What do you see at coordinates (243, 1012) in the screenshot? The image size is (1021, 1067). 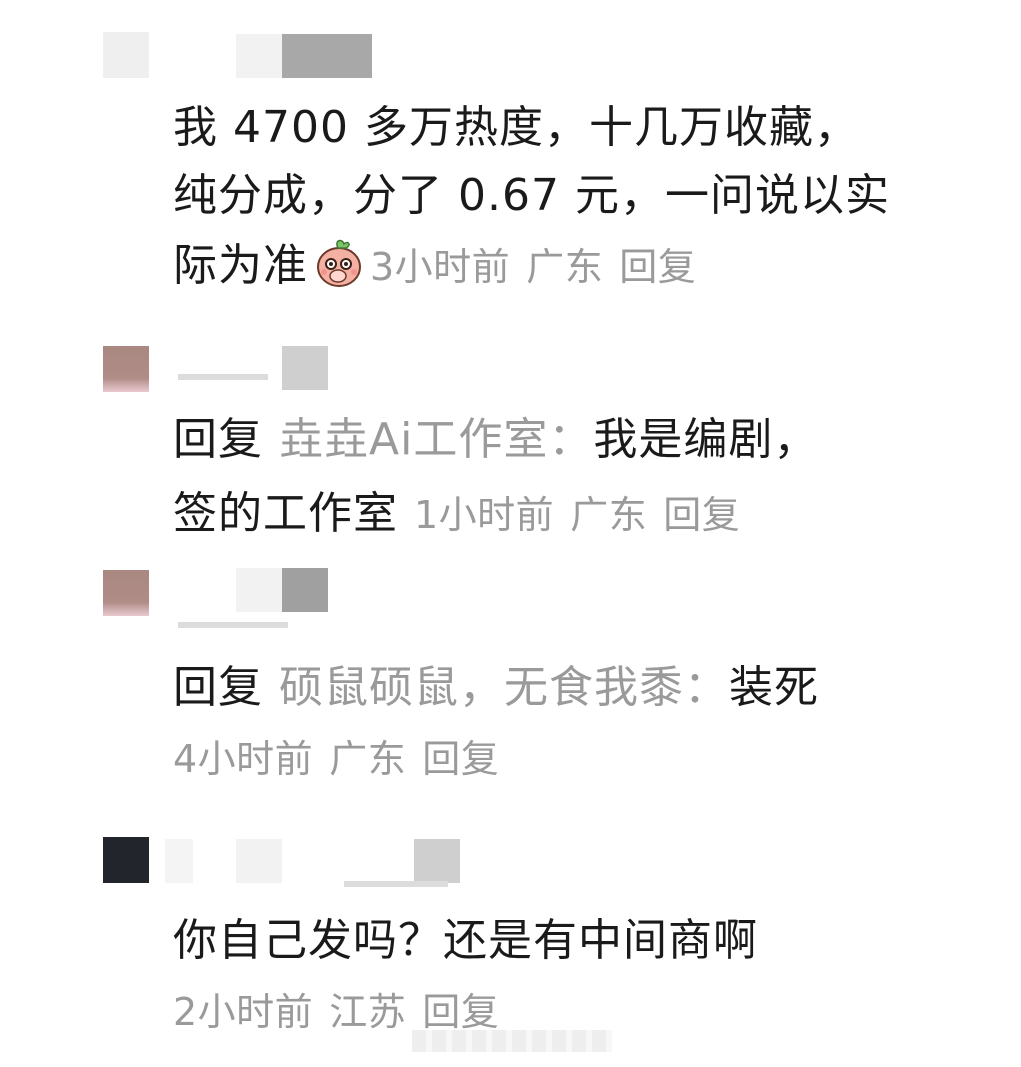 I see `comment-time: 2小时前` at bounding box center [243, 1012].